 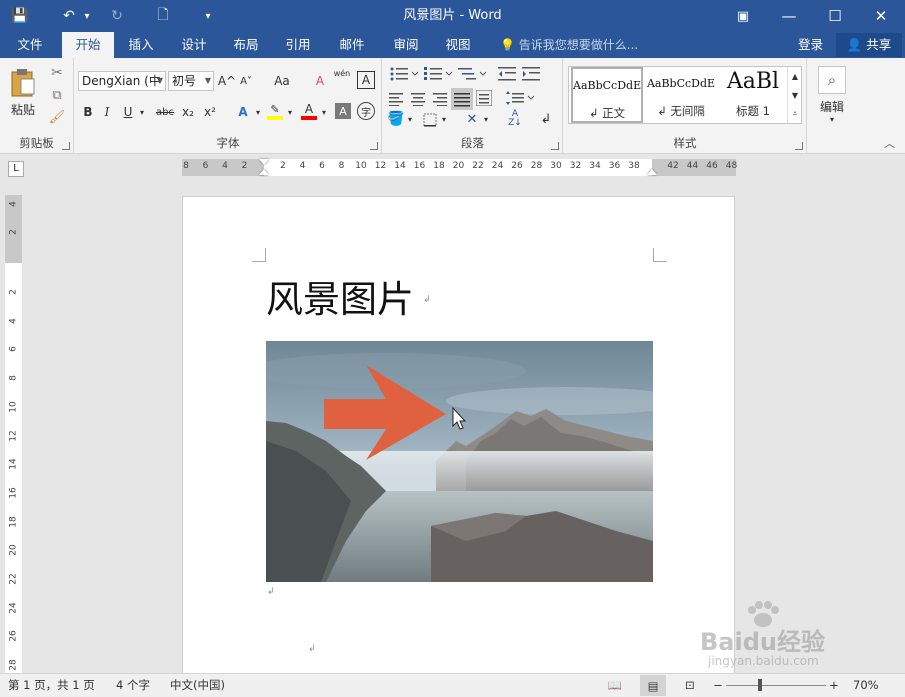 I want to click on scroll-down-icon: ▼, so click(x=795, y=95).